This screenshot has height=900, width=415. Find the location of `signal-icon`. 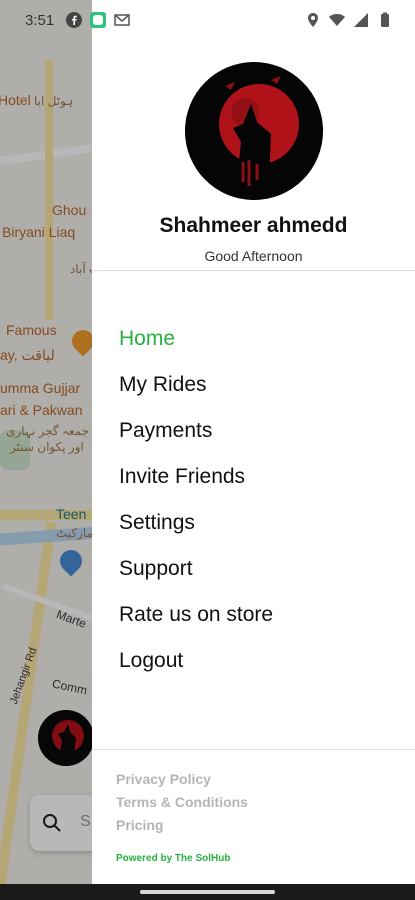

signal-icon is located at coordinates (361, 20).